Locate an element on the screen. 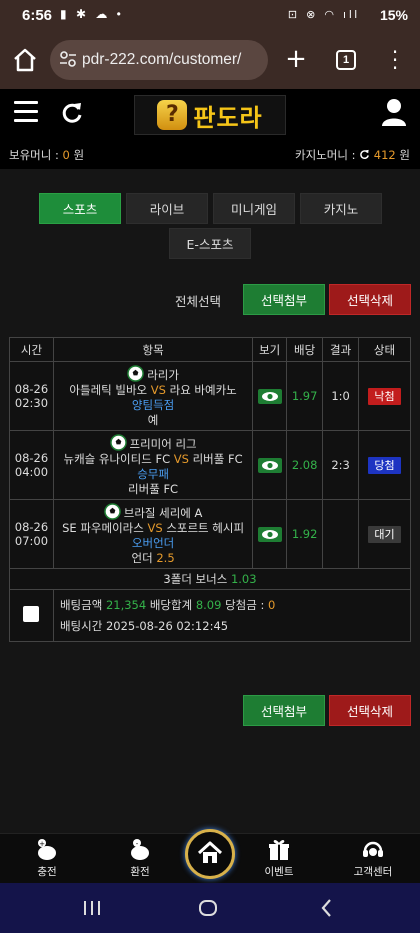 The width and height of the screenshot is (420, 933). row-away-team: 라요 바예카노 is located at coordinates (203, 389).